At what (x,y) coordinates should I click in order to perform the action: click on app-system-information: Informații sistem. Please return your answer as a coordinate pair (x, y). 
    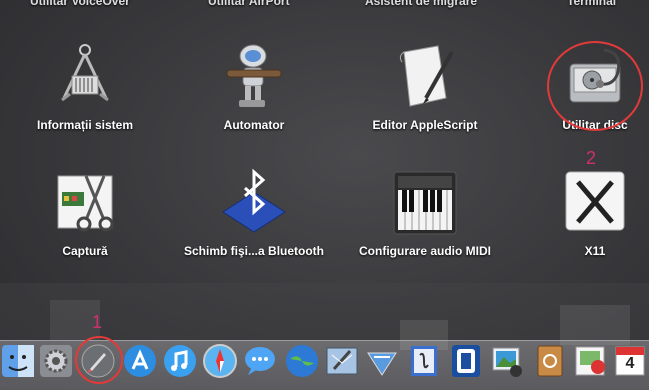
    Looking at the image, I should click on (85, 87).